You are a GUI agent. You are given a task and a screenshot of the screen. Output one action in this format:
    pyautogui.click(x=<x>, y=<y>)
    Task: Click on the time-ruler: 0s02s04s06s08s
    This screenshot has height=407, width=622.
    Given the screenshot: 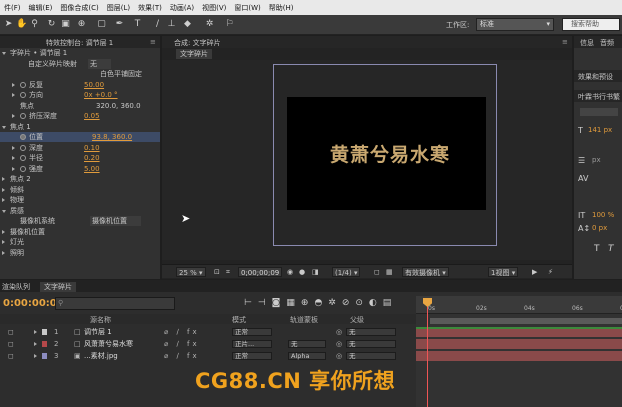 What is the action you would take?
    pyautogui.click(x=519, y=305)
    